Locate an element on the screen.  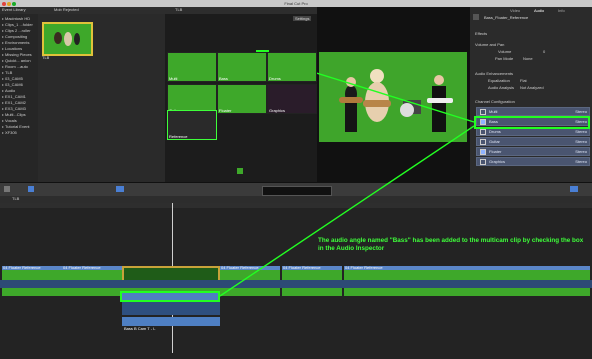
angle-label: Graphics is located at coordinates (277, 110).